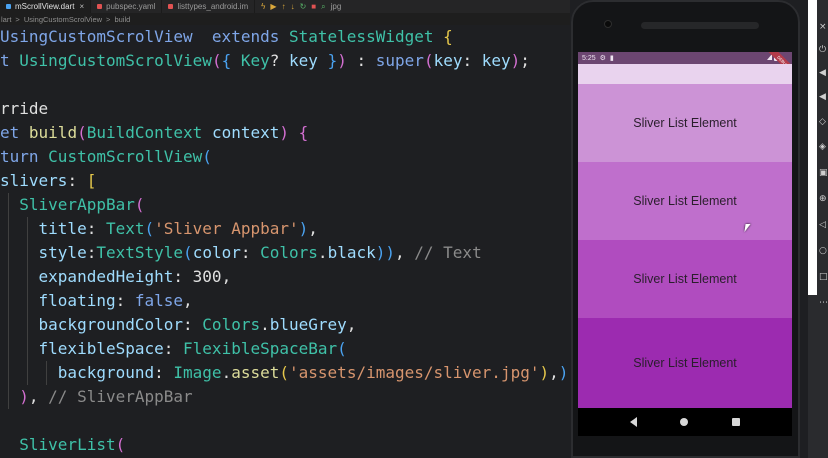 This screenshot has height=458, width=828. I want to click on code-token: flexibleSpace, so click(101, 348).